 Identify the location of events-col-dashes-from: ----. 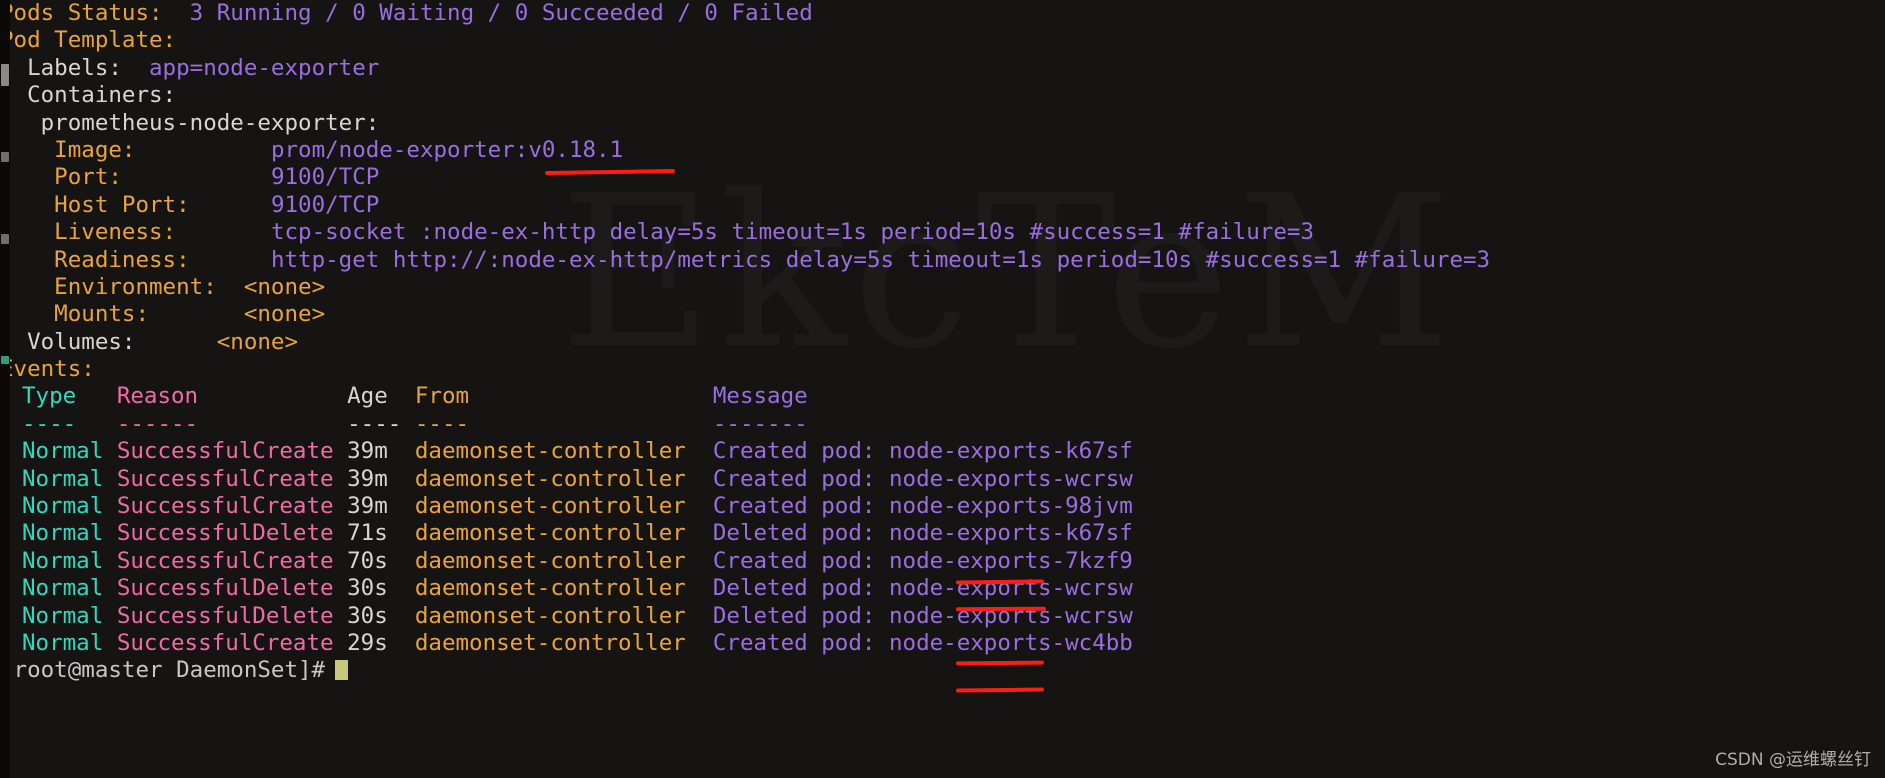
(563, 423).